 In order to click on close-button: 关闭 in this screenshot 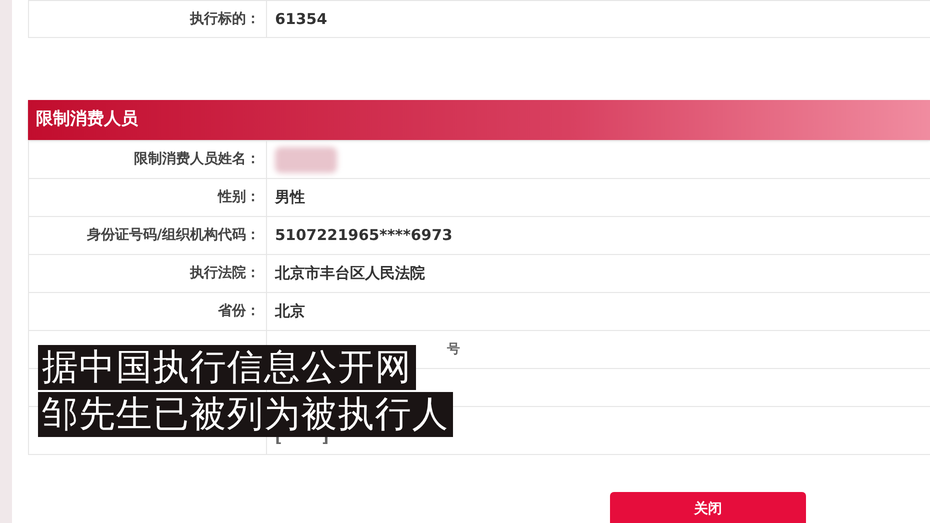, I will do `click(708, 507)`.